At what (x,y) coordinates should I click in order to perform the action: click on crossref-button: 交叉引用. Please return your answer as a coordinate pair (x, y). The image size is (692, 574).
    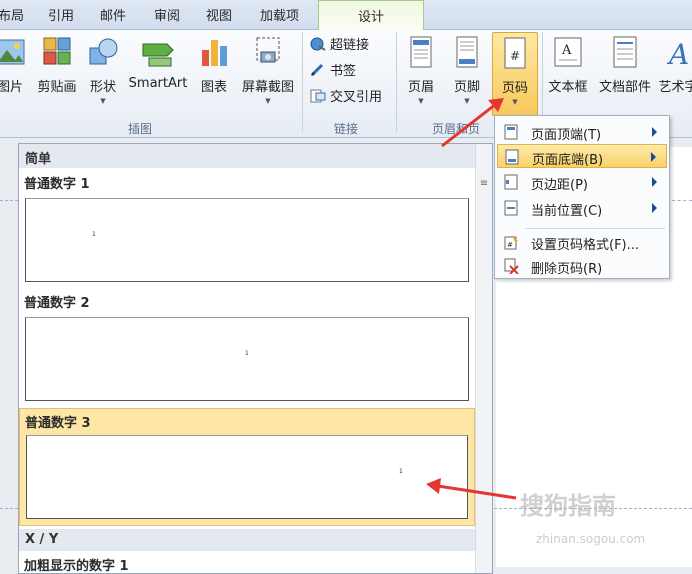
    Looking at the image, I should click on (346, 95).